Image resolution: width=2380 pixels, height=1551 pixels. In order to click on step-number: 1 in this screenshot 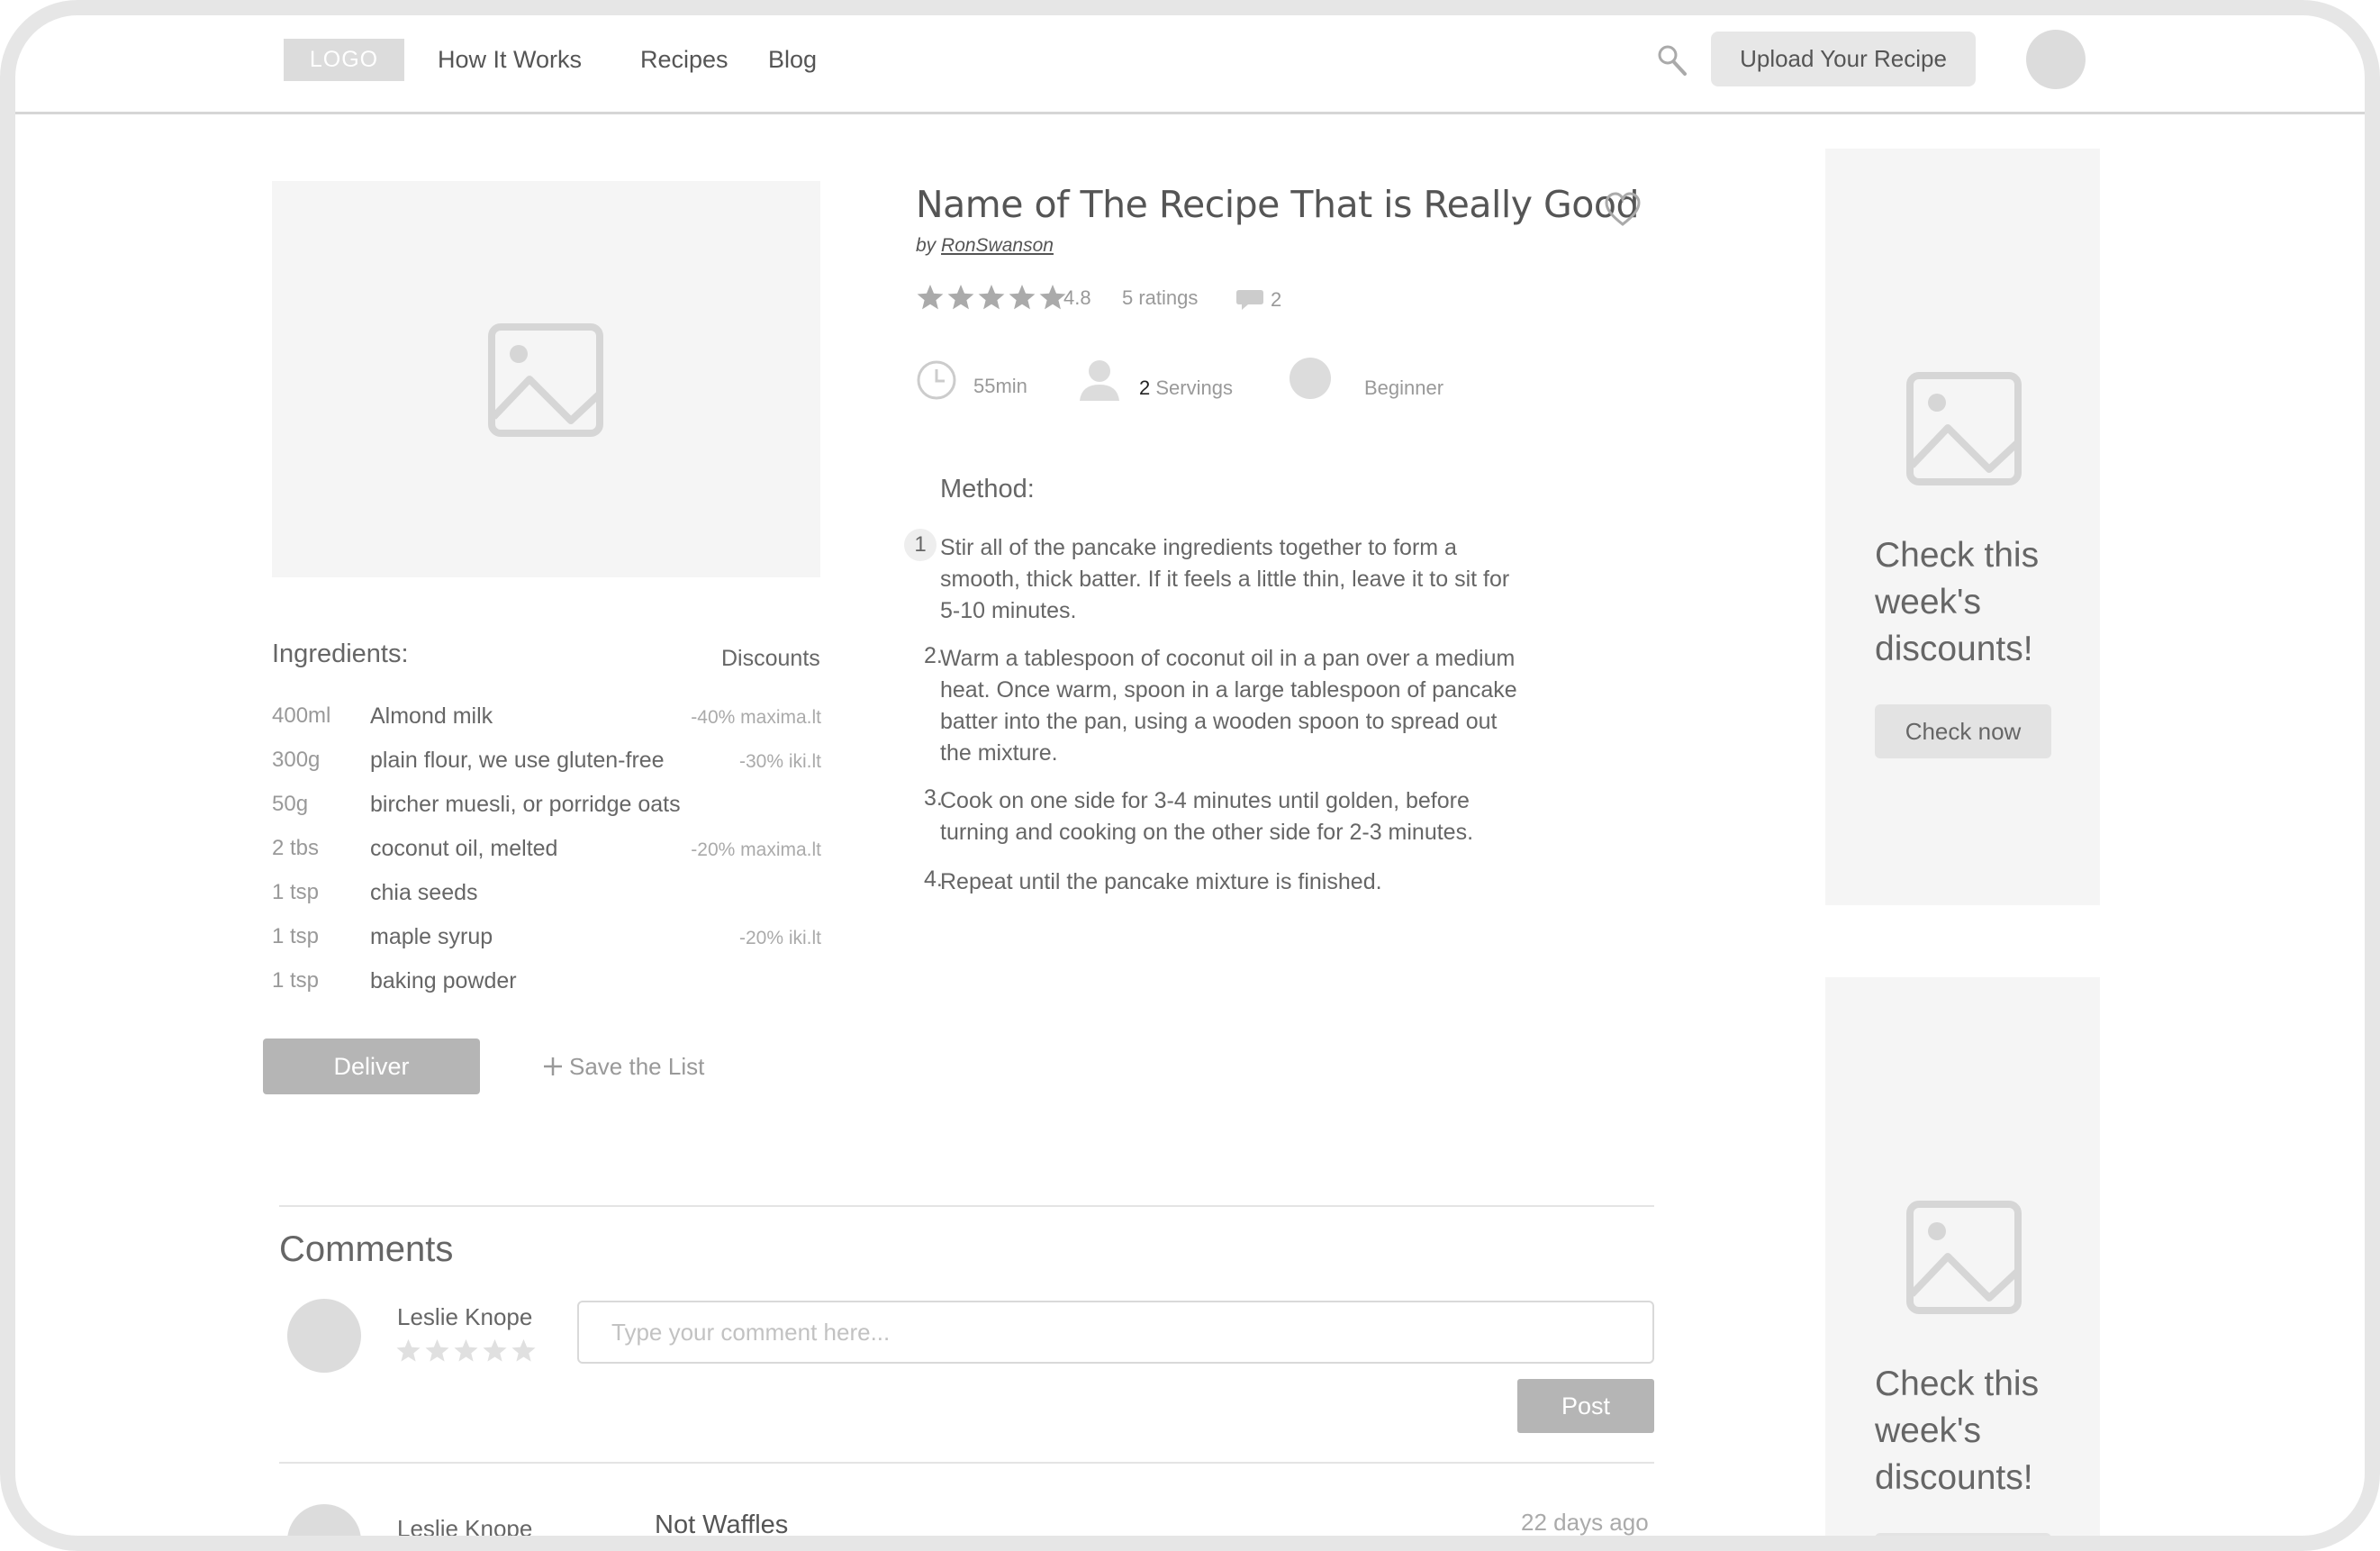, I will do `click(920, 545)`.